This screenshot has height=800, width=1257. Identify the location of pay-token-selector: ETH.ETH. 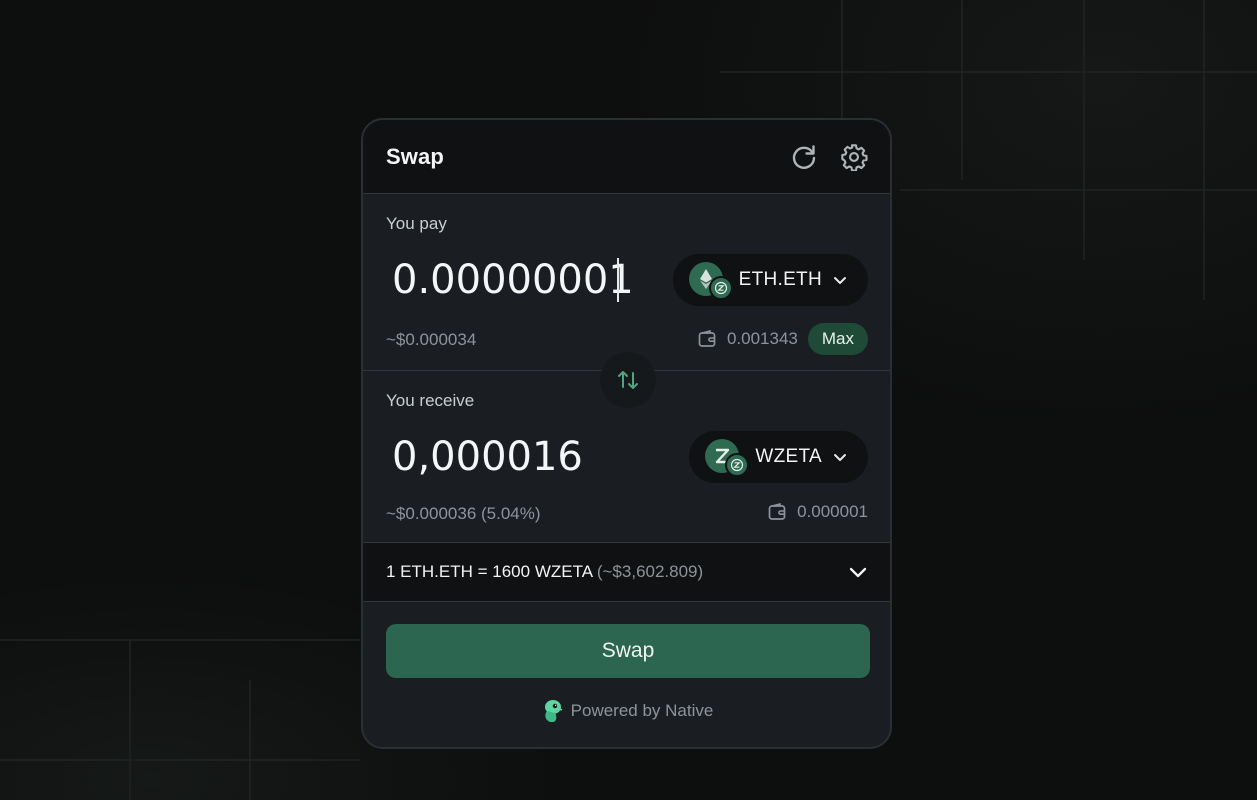
(770, 280).